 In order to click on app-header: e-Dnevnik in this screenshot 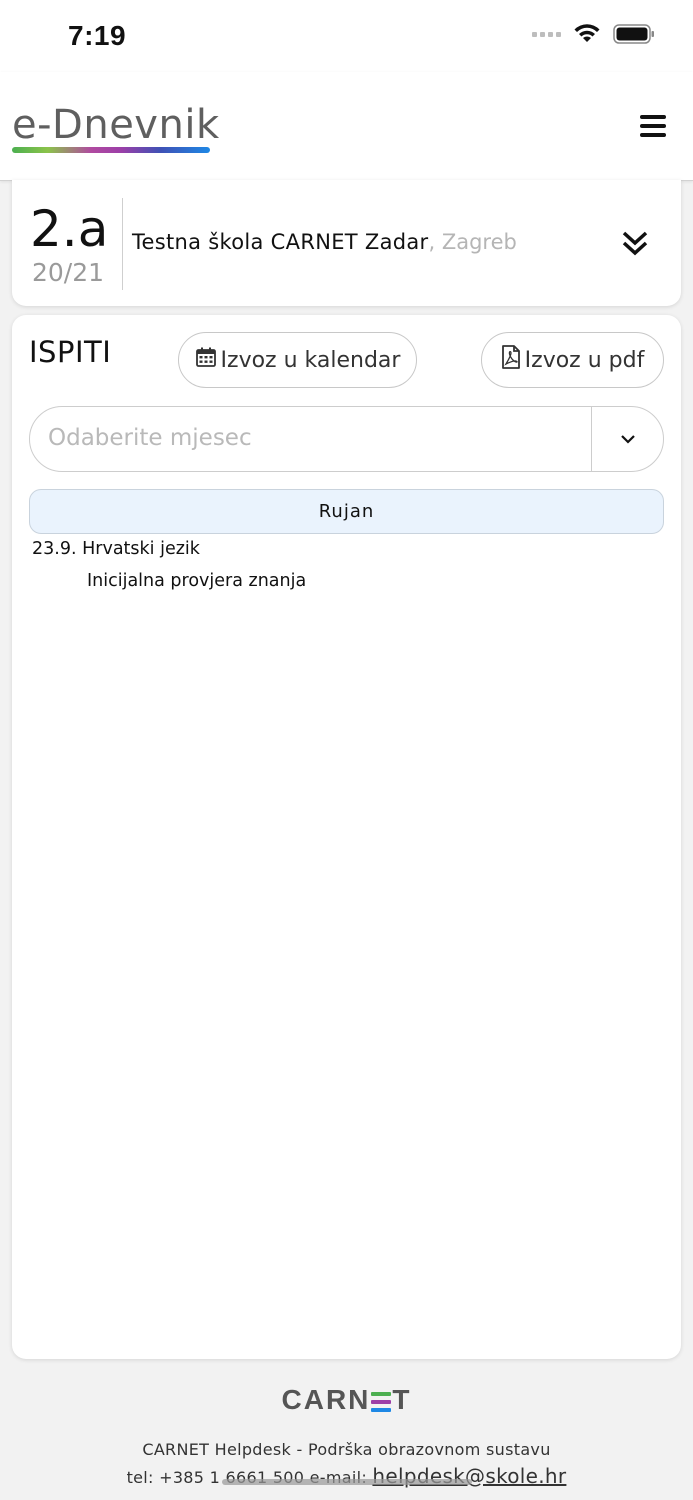, I will do `click(346, 126)`.